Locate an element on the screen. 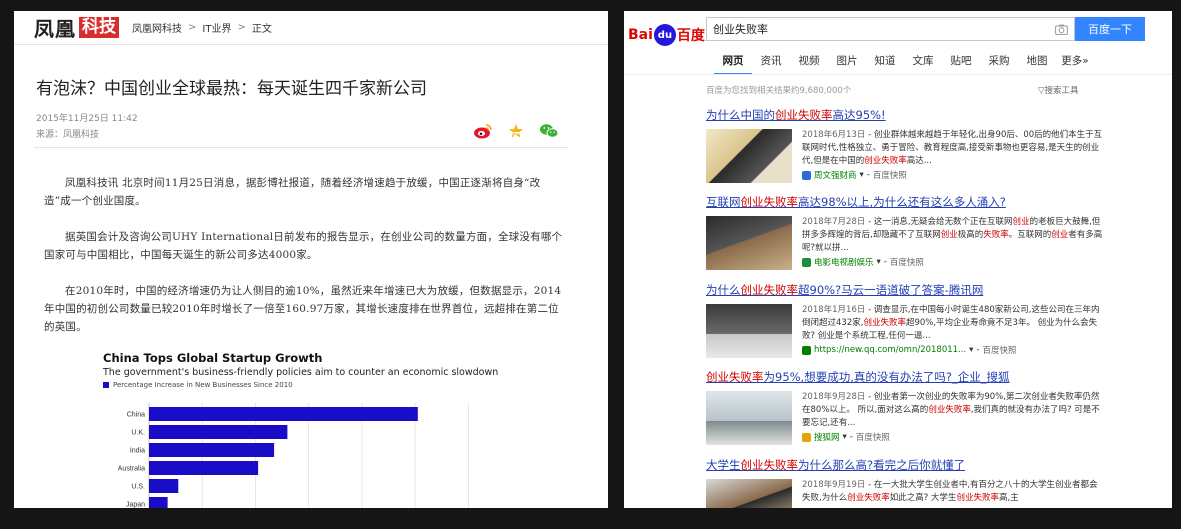  search-input: 创业失败率 is located at coordinates (890, 29).